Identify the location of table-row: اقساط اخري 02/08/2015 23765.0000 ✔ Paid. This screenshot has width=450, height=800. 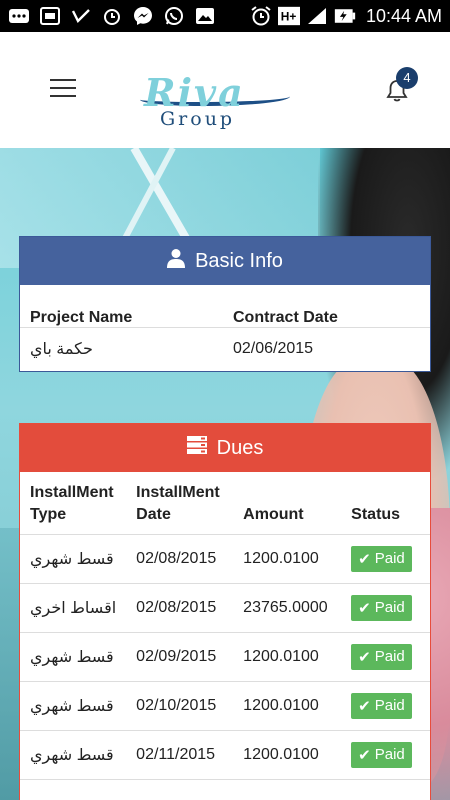
(225, 608).